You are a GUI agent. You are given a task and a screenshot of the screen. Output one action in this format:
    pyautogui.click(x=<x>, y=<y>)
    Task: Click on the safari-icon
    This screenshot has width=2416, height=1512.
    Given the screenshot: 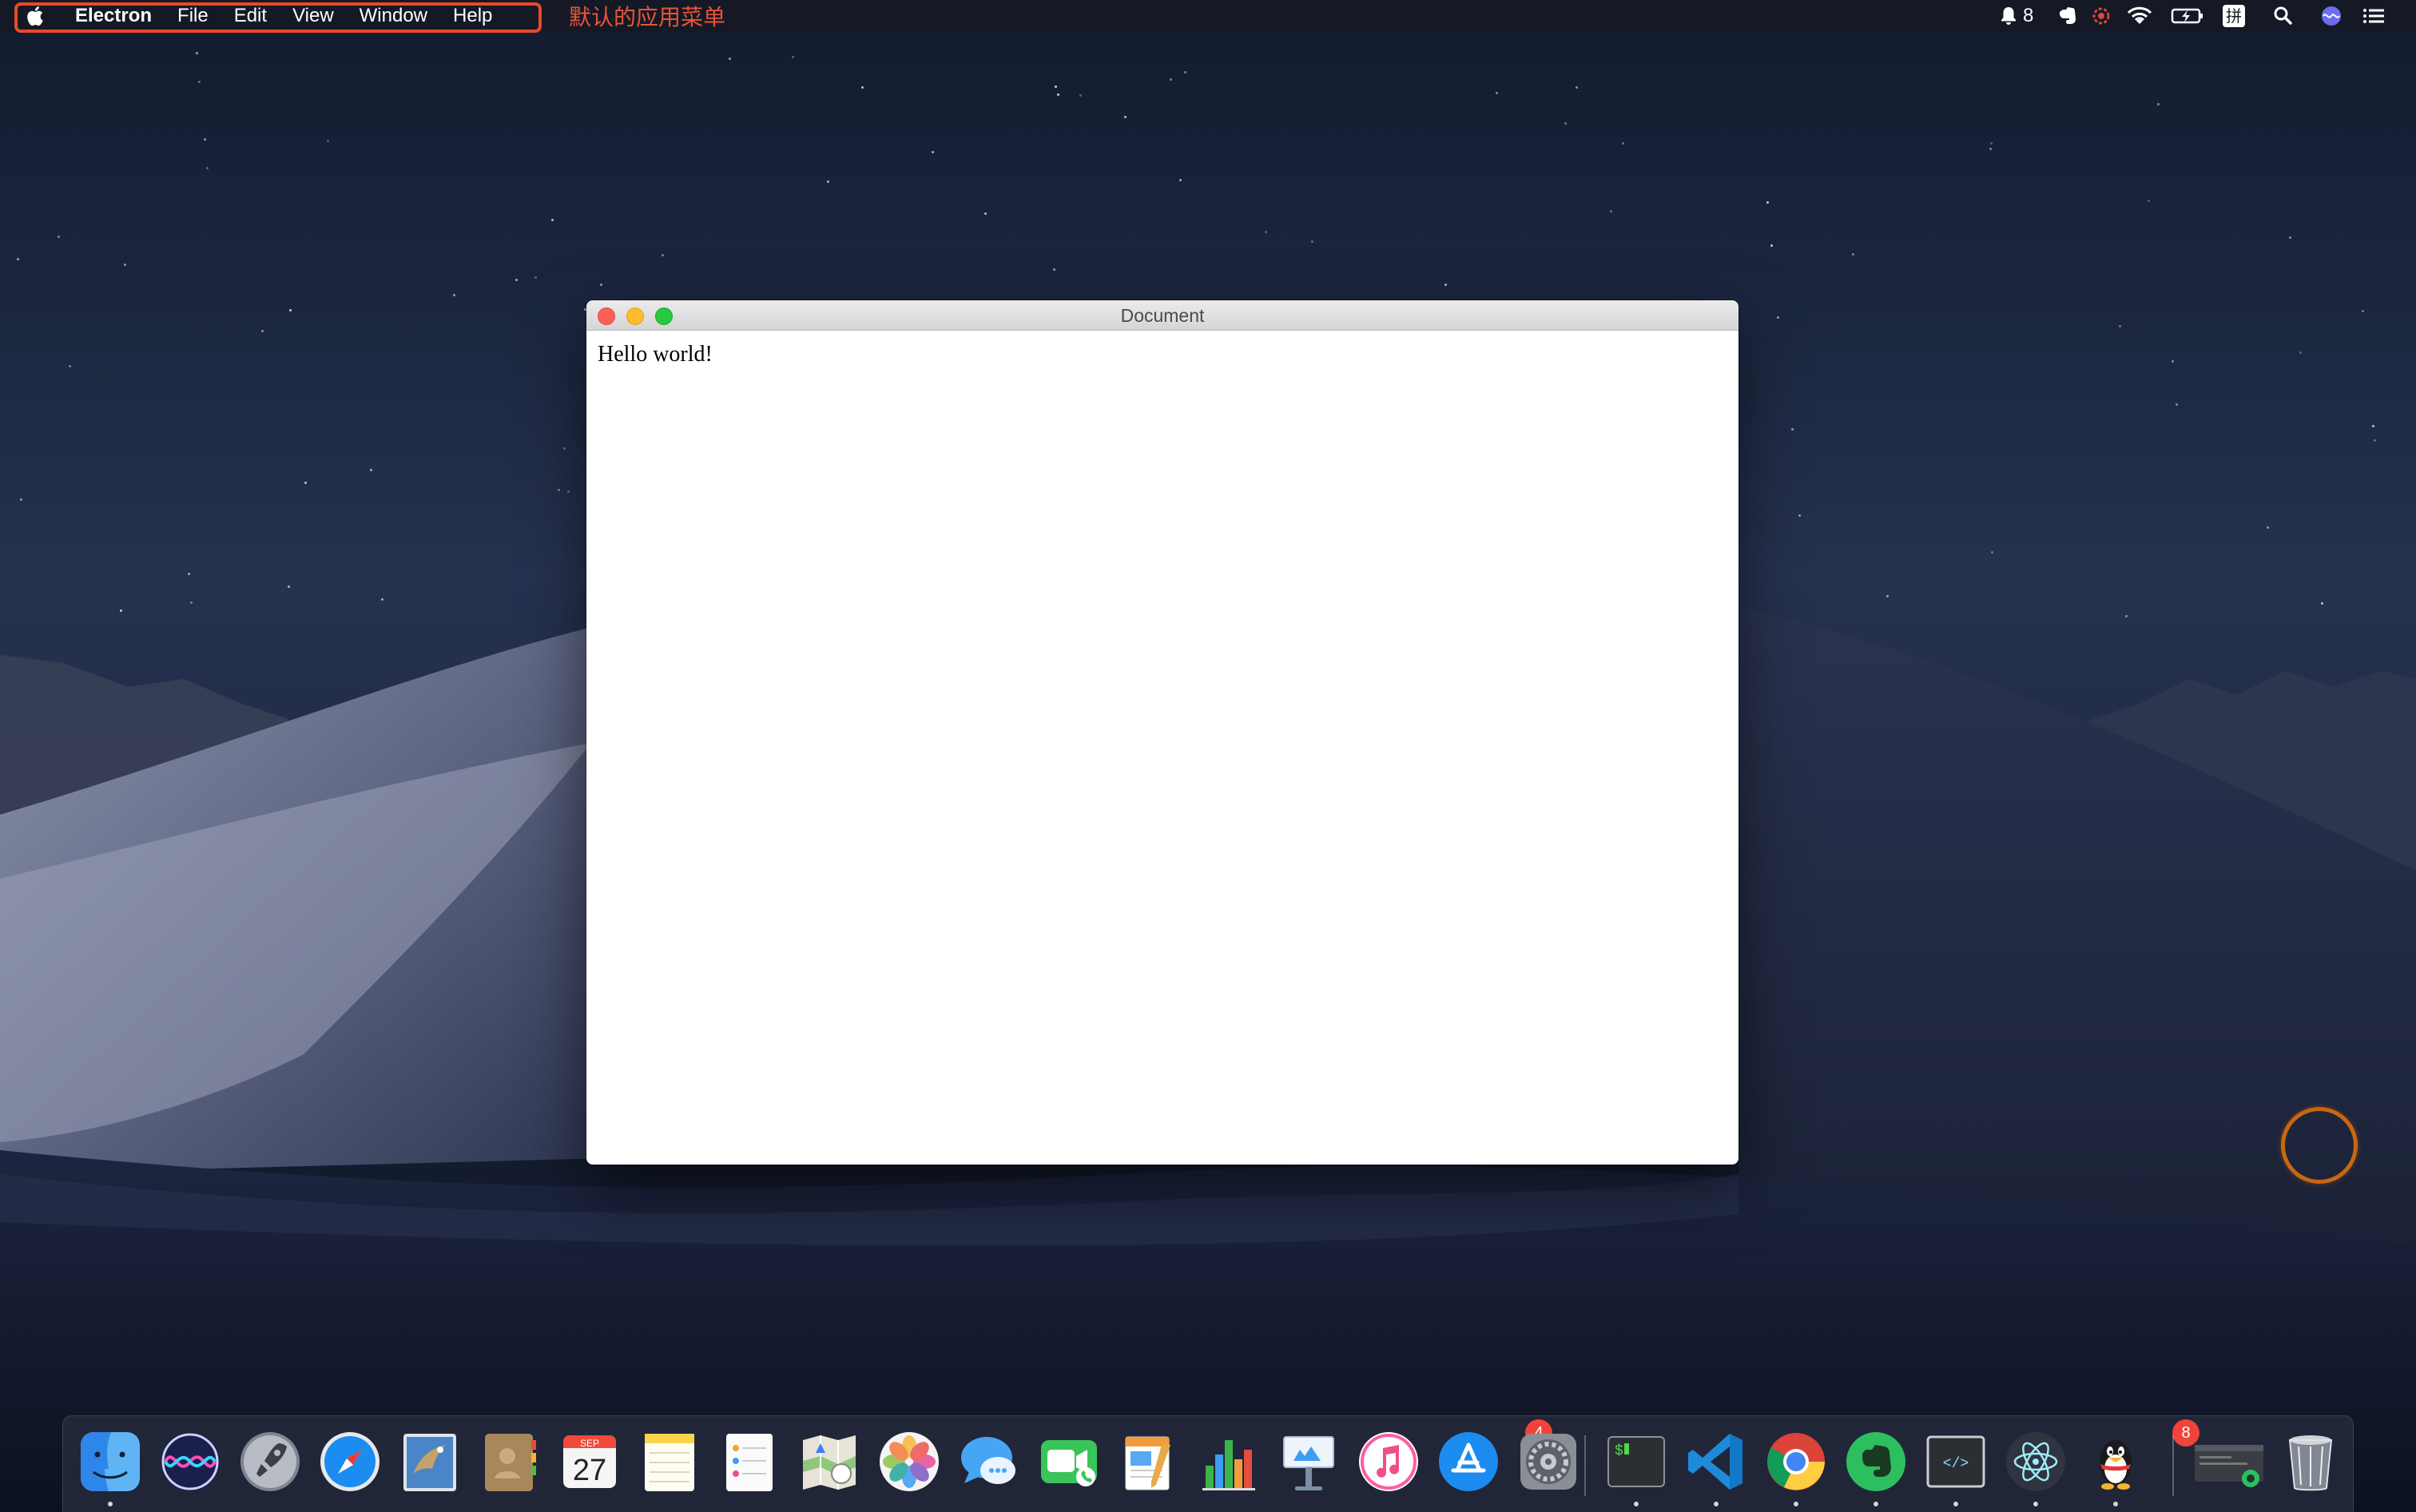 What is the action you would take?
    pyautogui.click(x=349, y=1461)
    